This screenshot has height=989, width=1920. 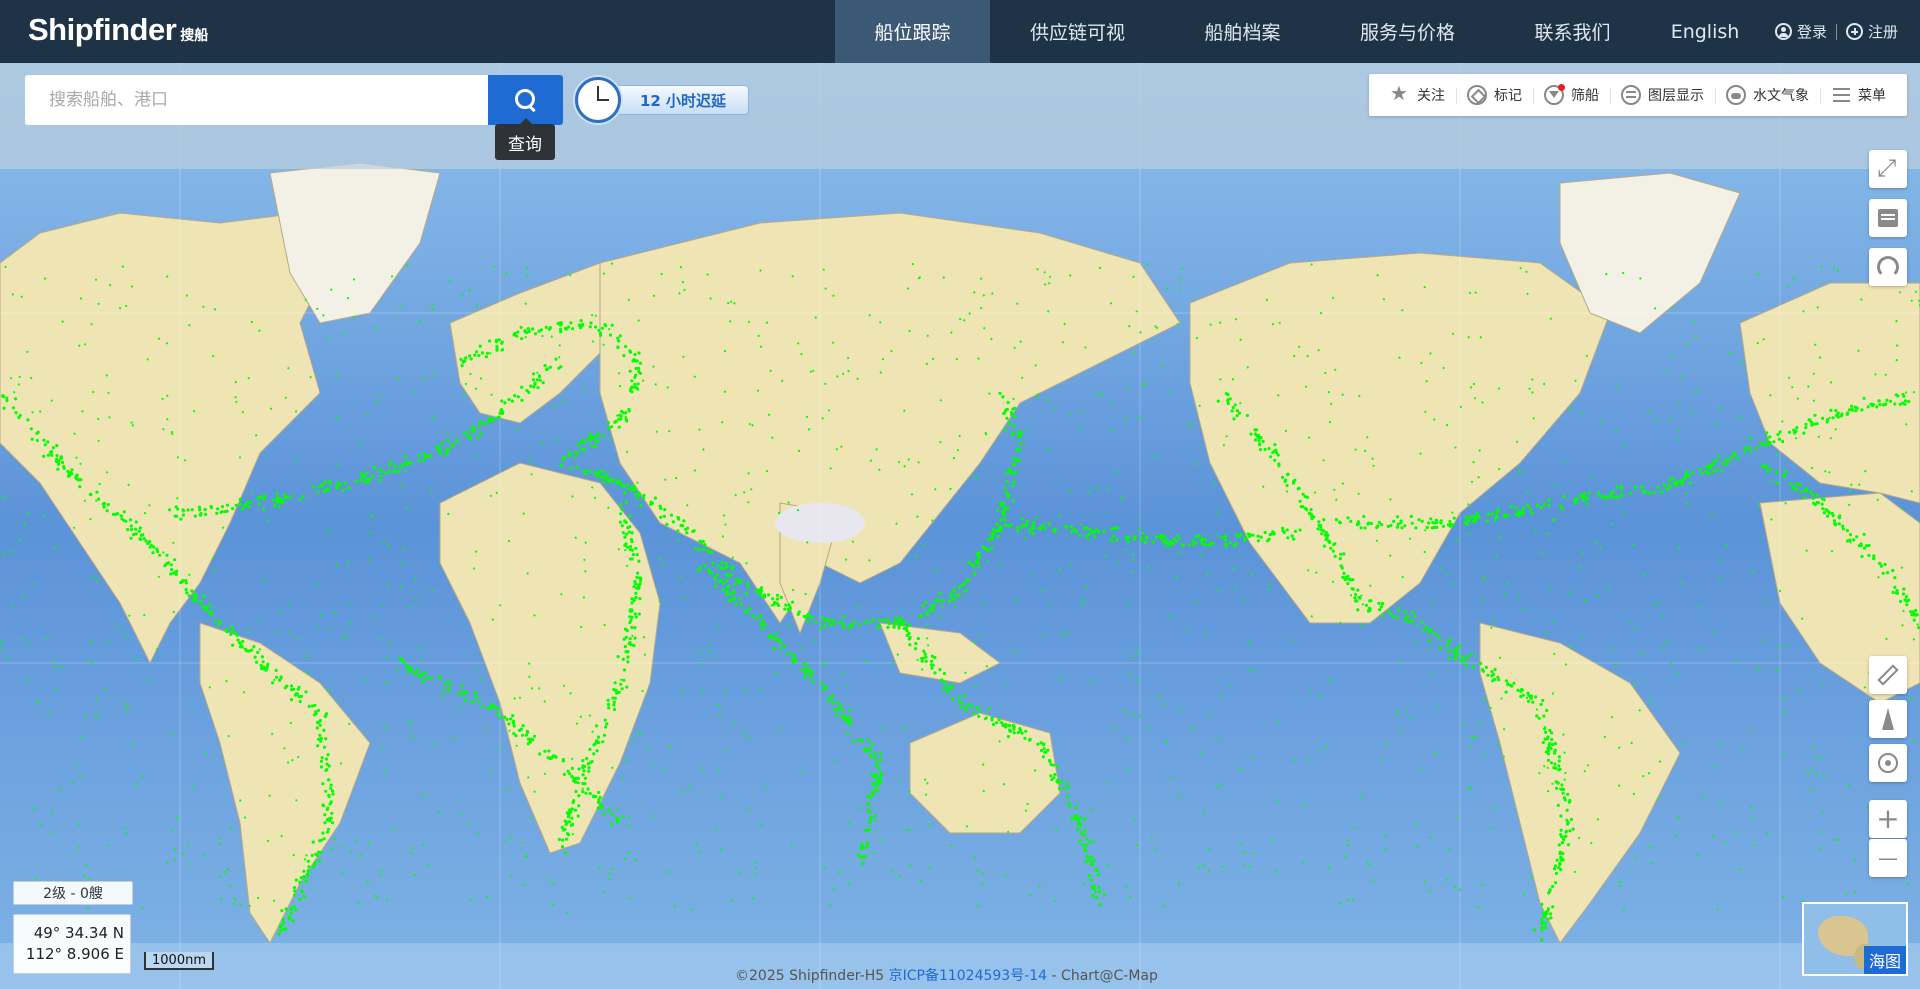 What do you see at coordinates (1888, 858) in the screenshot?
I see `zoom-out-button: —` at bounding box center [1888, 858].